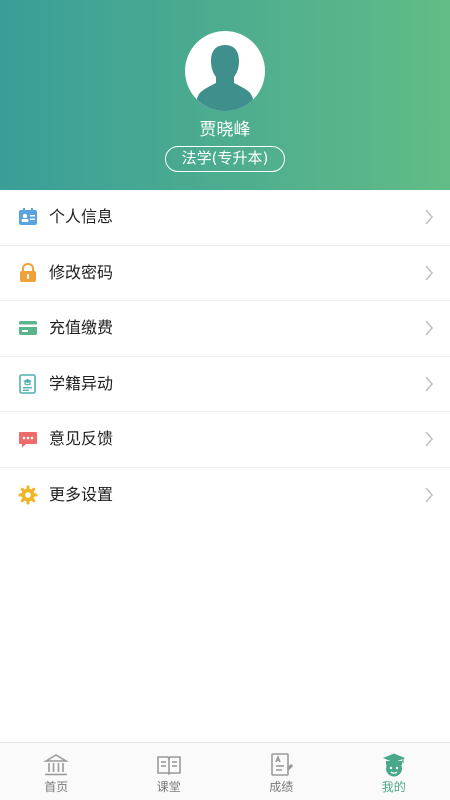 The height and width of the screenshot is (800, 450). I want to click on tab-classroom: 课堂, so click(169, 771).